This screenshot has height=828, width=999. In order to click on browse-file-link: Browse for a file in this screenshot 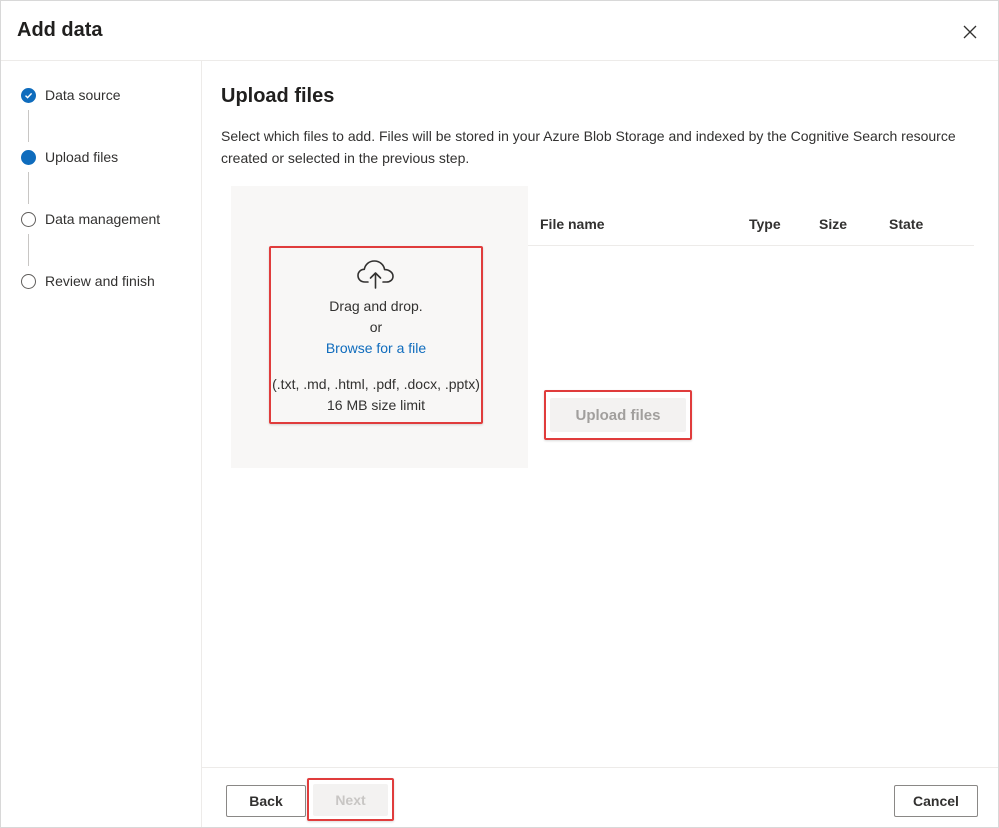, I will do `click(376, 348)`.